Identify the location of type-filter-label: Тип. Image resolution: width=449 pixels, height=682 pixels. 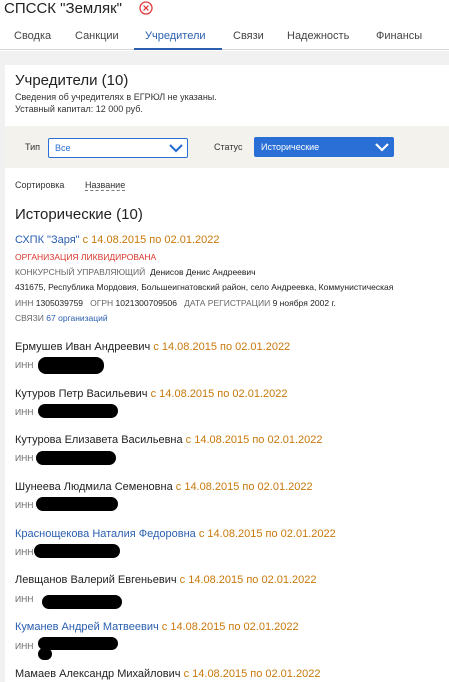
(33, 147).